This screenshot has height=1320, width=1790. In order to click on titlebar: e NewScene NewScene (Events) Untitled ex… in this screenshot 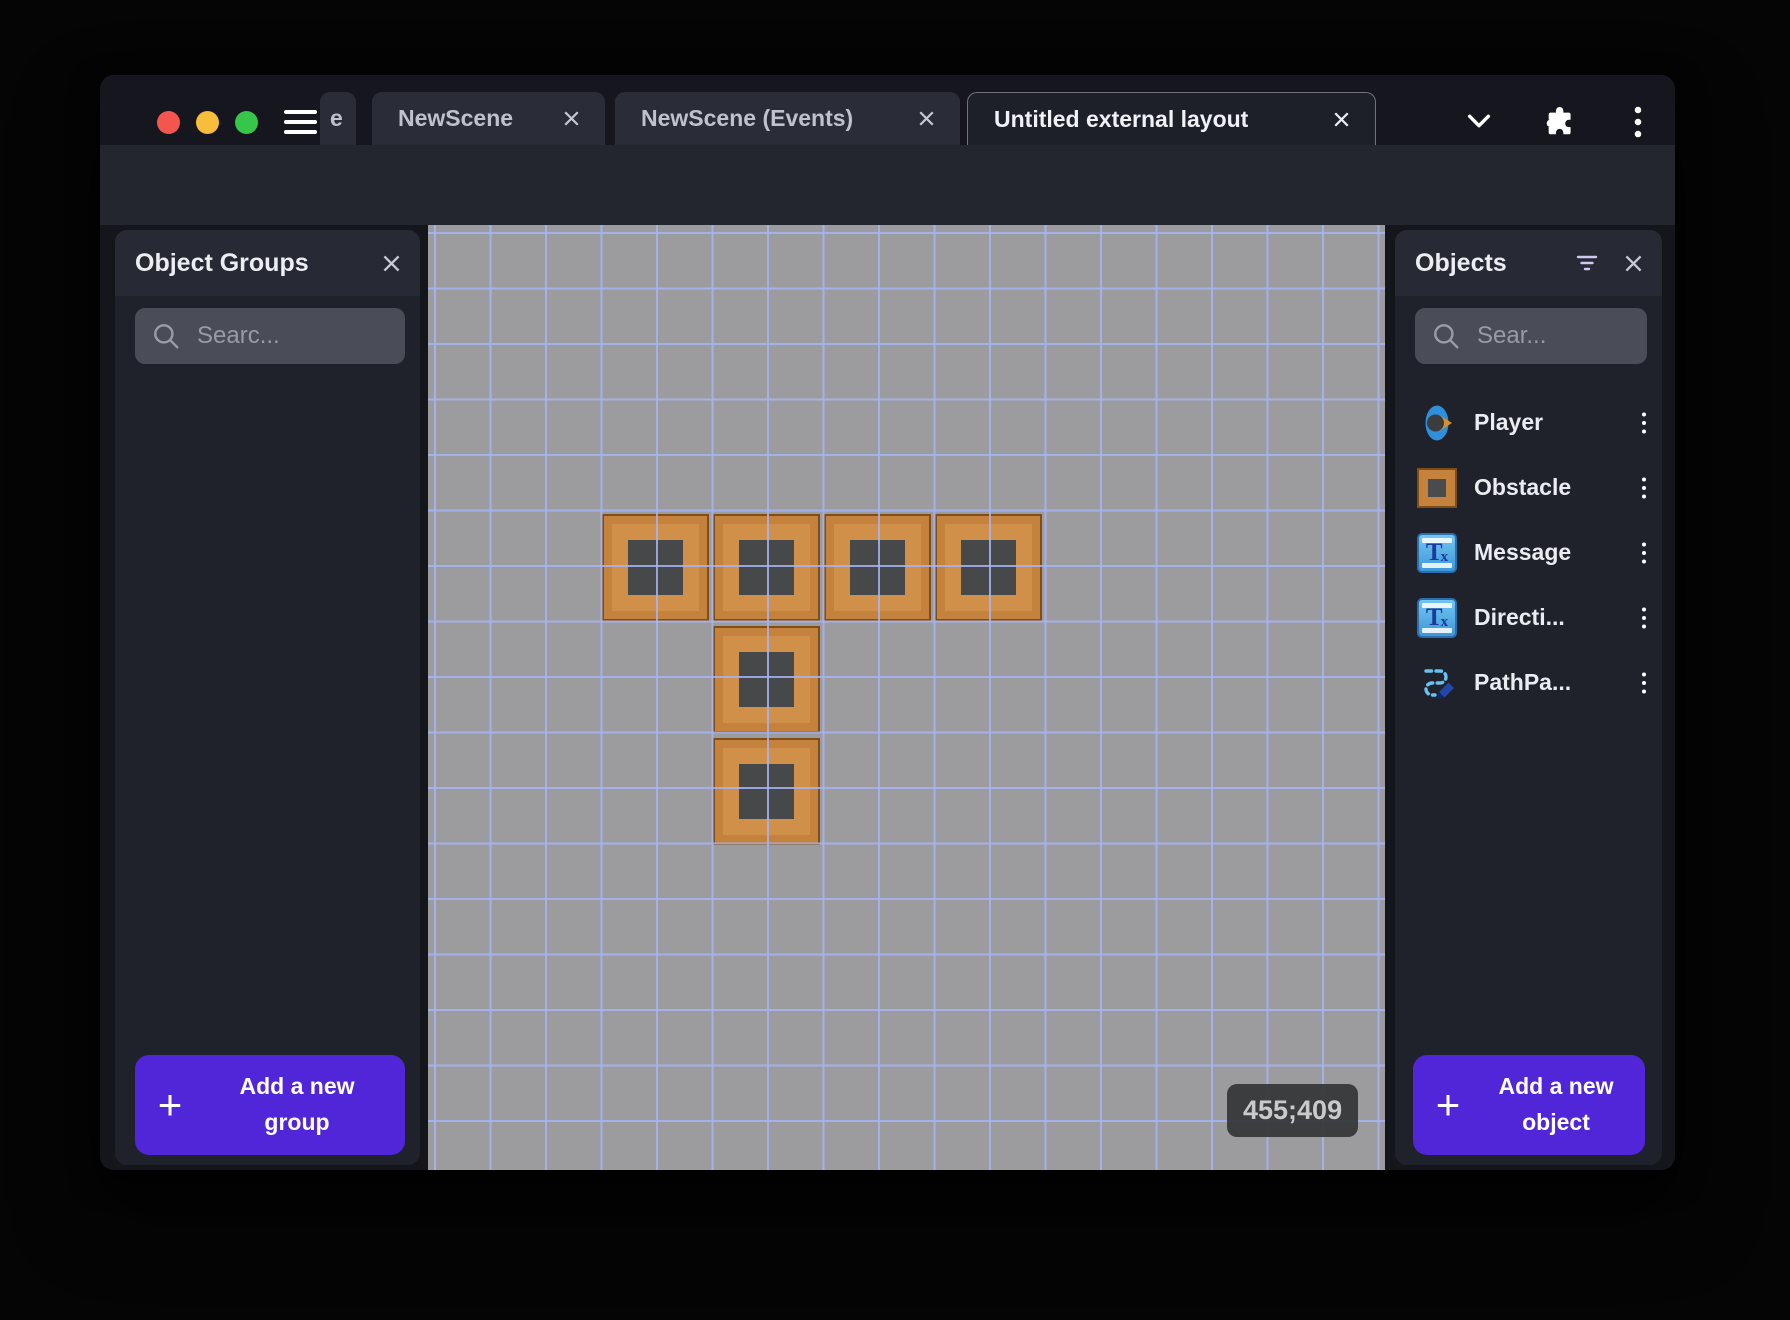, I will do `click(887, 110)`.